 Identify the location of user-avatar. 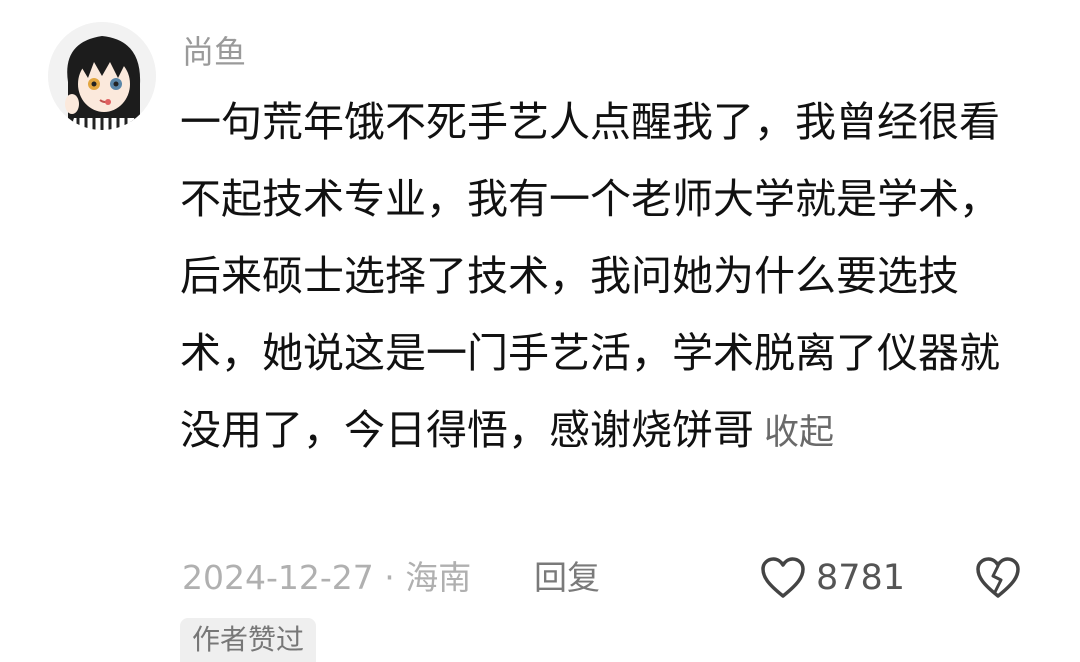
(102, 76).